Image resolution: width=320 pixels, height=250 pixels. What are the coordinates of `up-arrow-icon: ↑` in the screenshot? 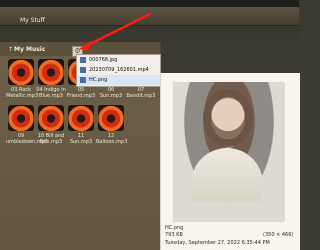 It's located at (10, 49).